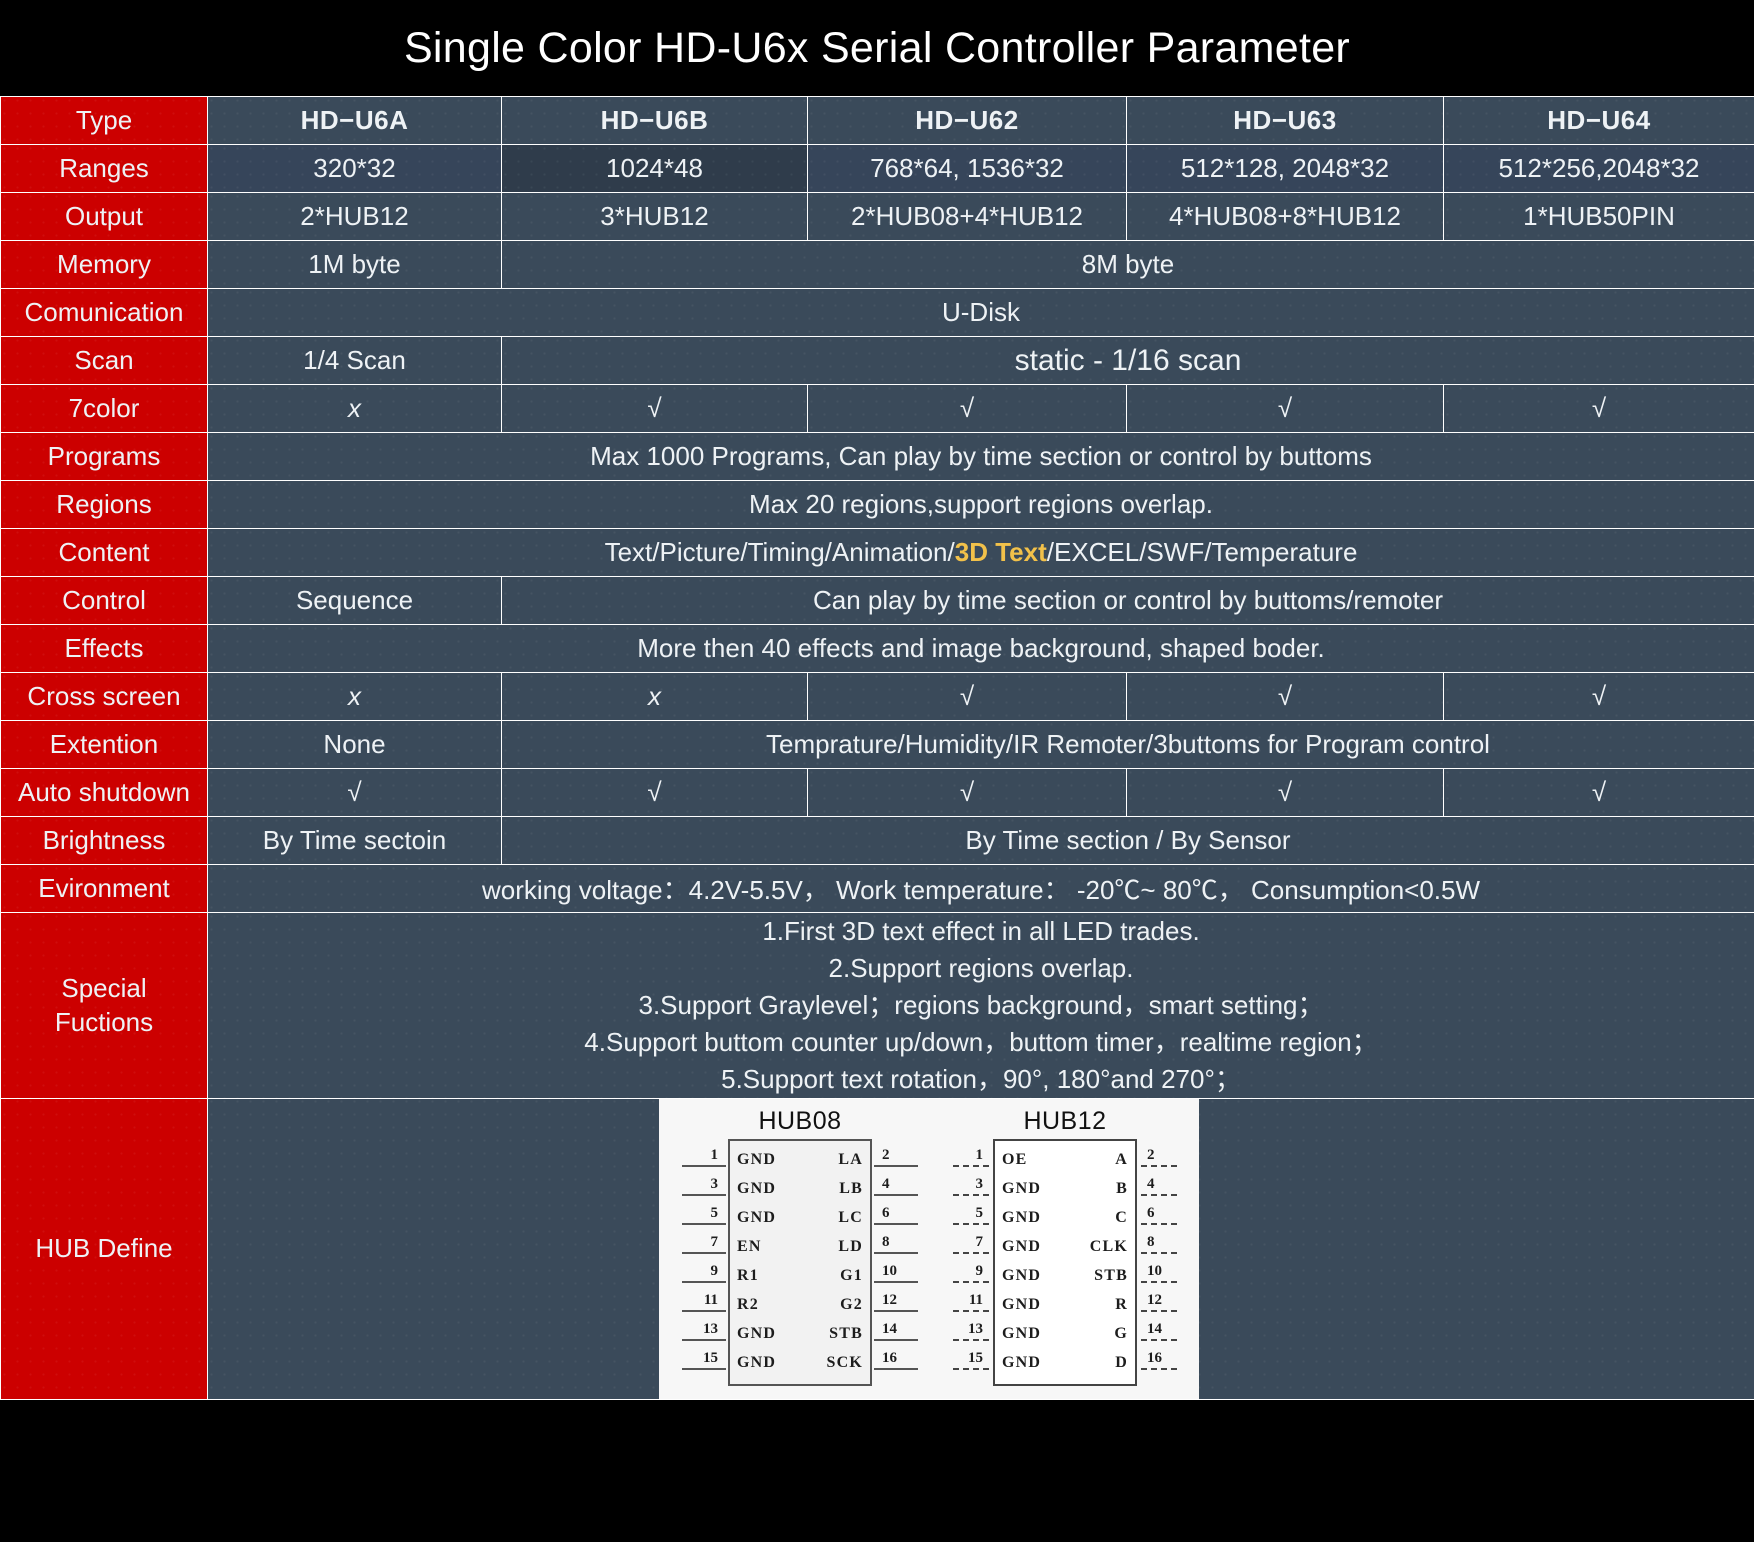 The image size is (1754, 1542). Describe the element at coordinates (749, 1247) in the screenshot. I see `hub08-pin-name-left: EN` at that location.